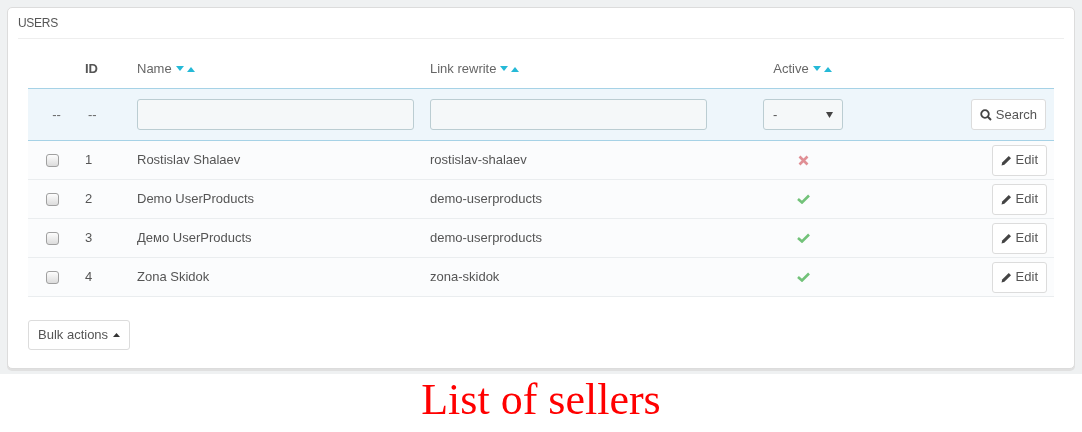 The image size is (1082, 432). I want to click on name-cell: Demo UserProducts, so click(196, 199).